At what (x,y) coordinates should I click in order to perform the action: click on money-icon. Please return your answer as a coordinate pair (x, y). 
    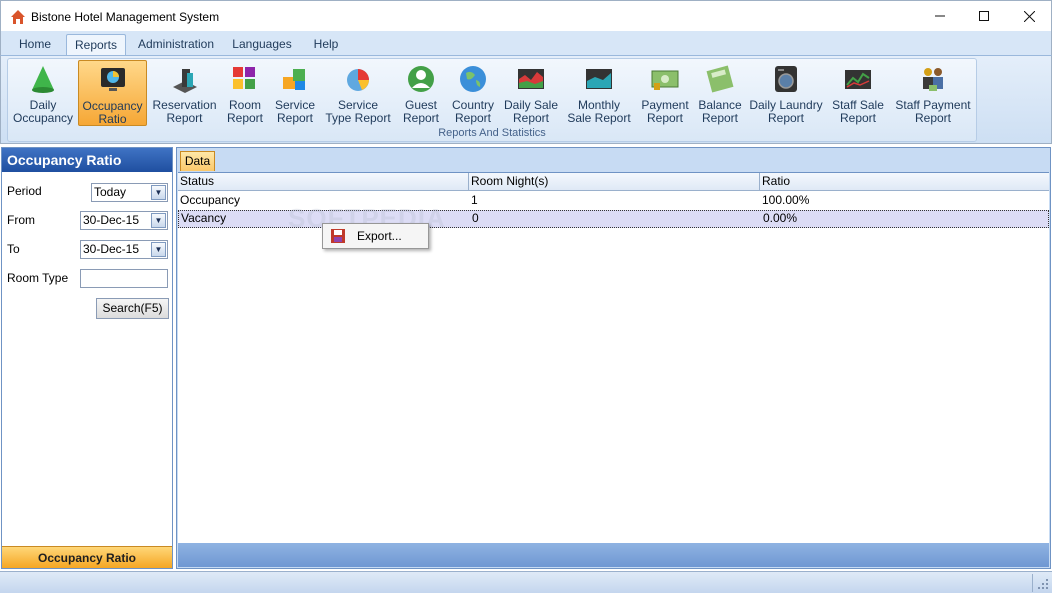
    Looking at the image, I should click on (665, 80).